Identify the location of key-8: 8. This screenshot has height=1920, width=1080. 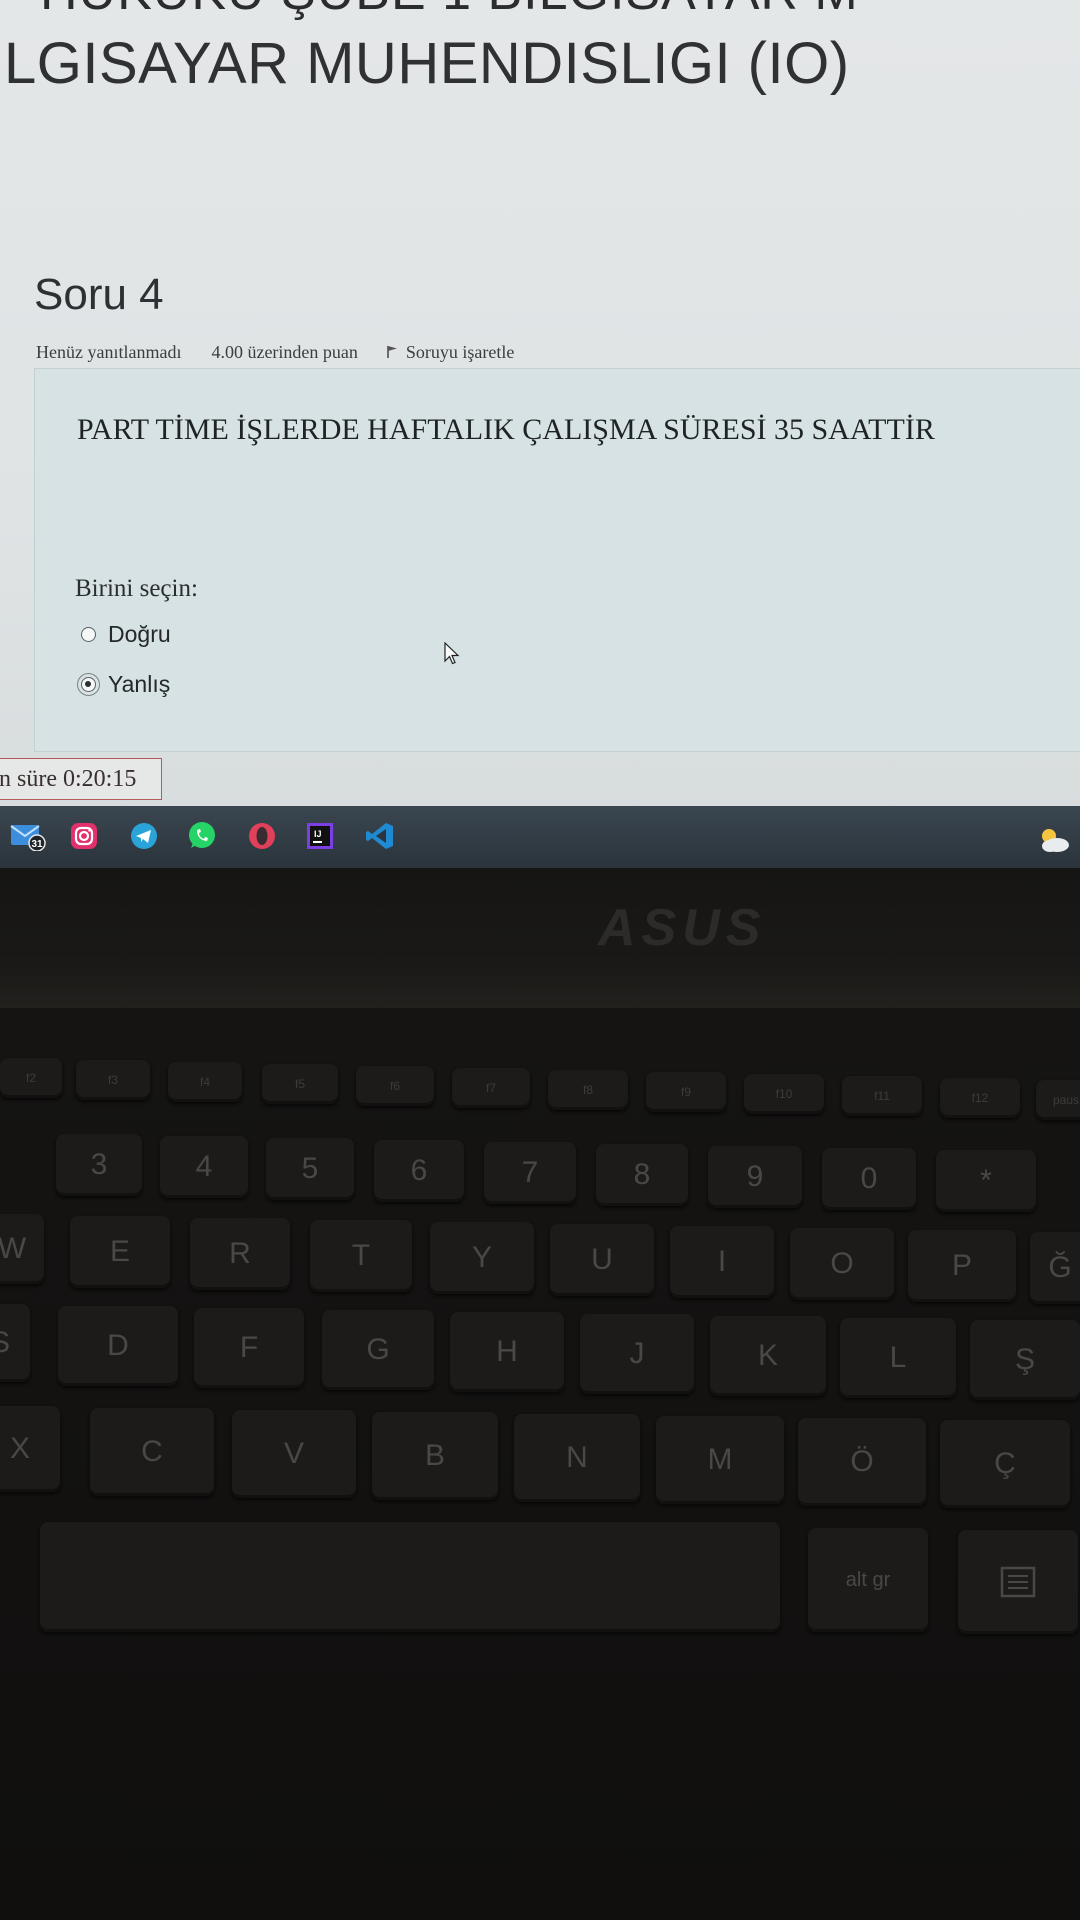
(642, 1175).